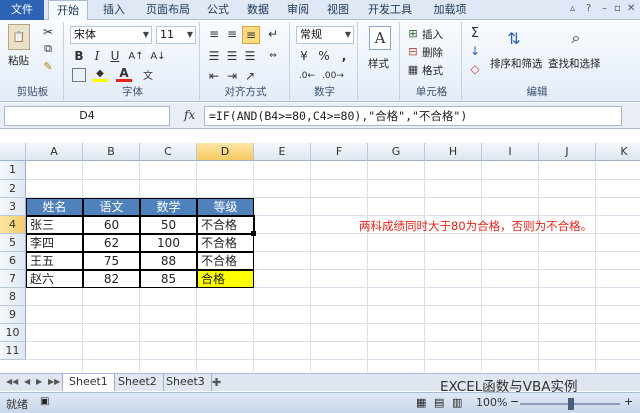 This screenshot has width=640, height=413. Describe the element at coordinates (111, 207) in the screenshot. I see `table-header-cell: 语文` at that location.